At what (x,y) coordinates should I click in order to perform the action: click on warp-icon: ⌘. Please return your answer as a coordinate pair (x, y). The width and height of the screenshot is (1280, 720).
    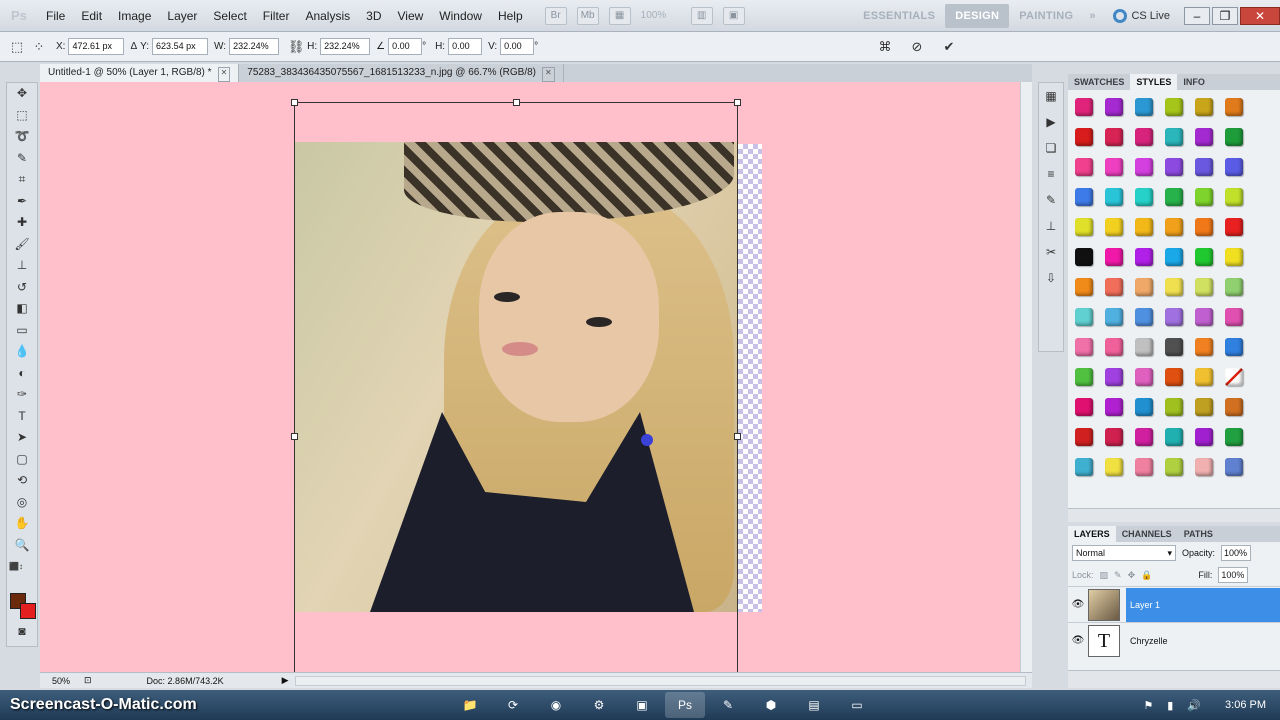
    Looking at the image, I should click on (885, 47).